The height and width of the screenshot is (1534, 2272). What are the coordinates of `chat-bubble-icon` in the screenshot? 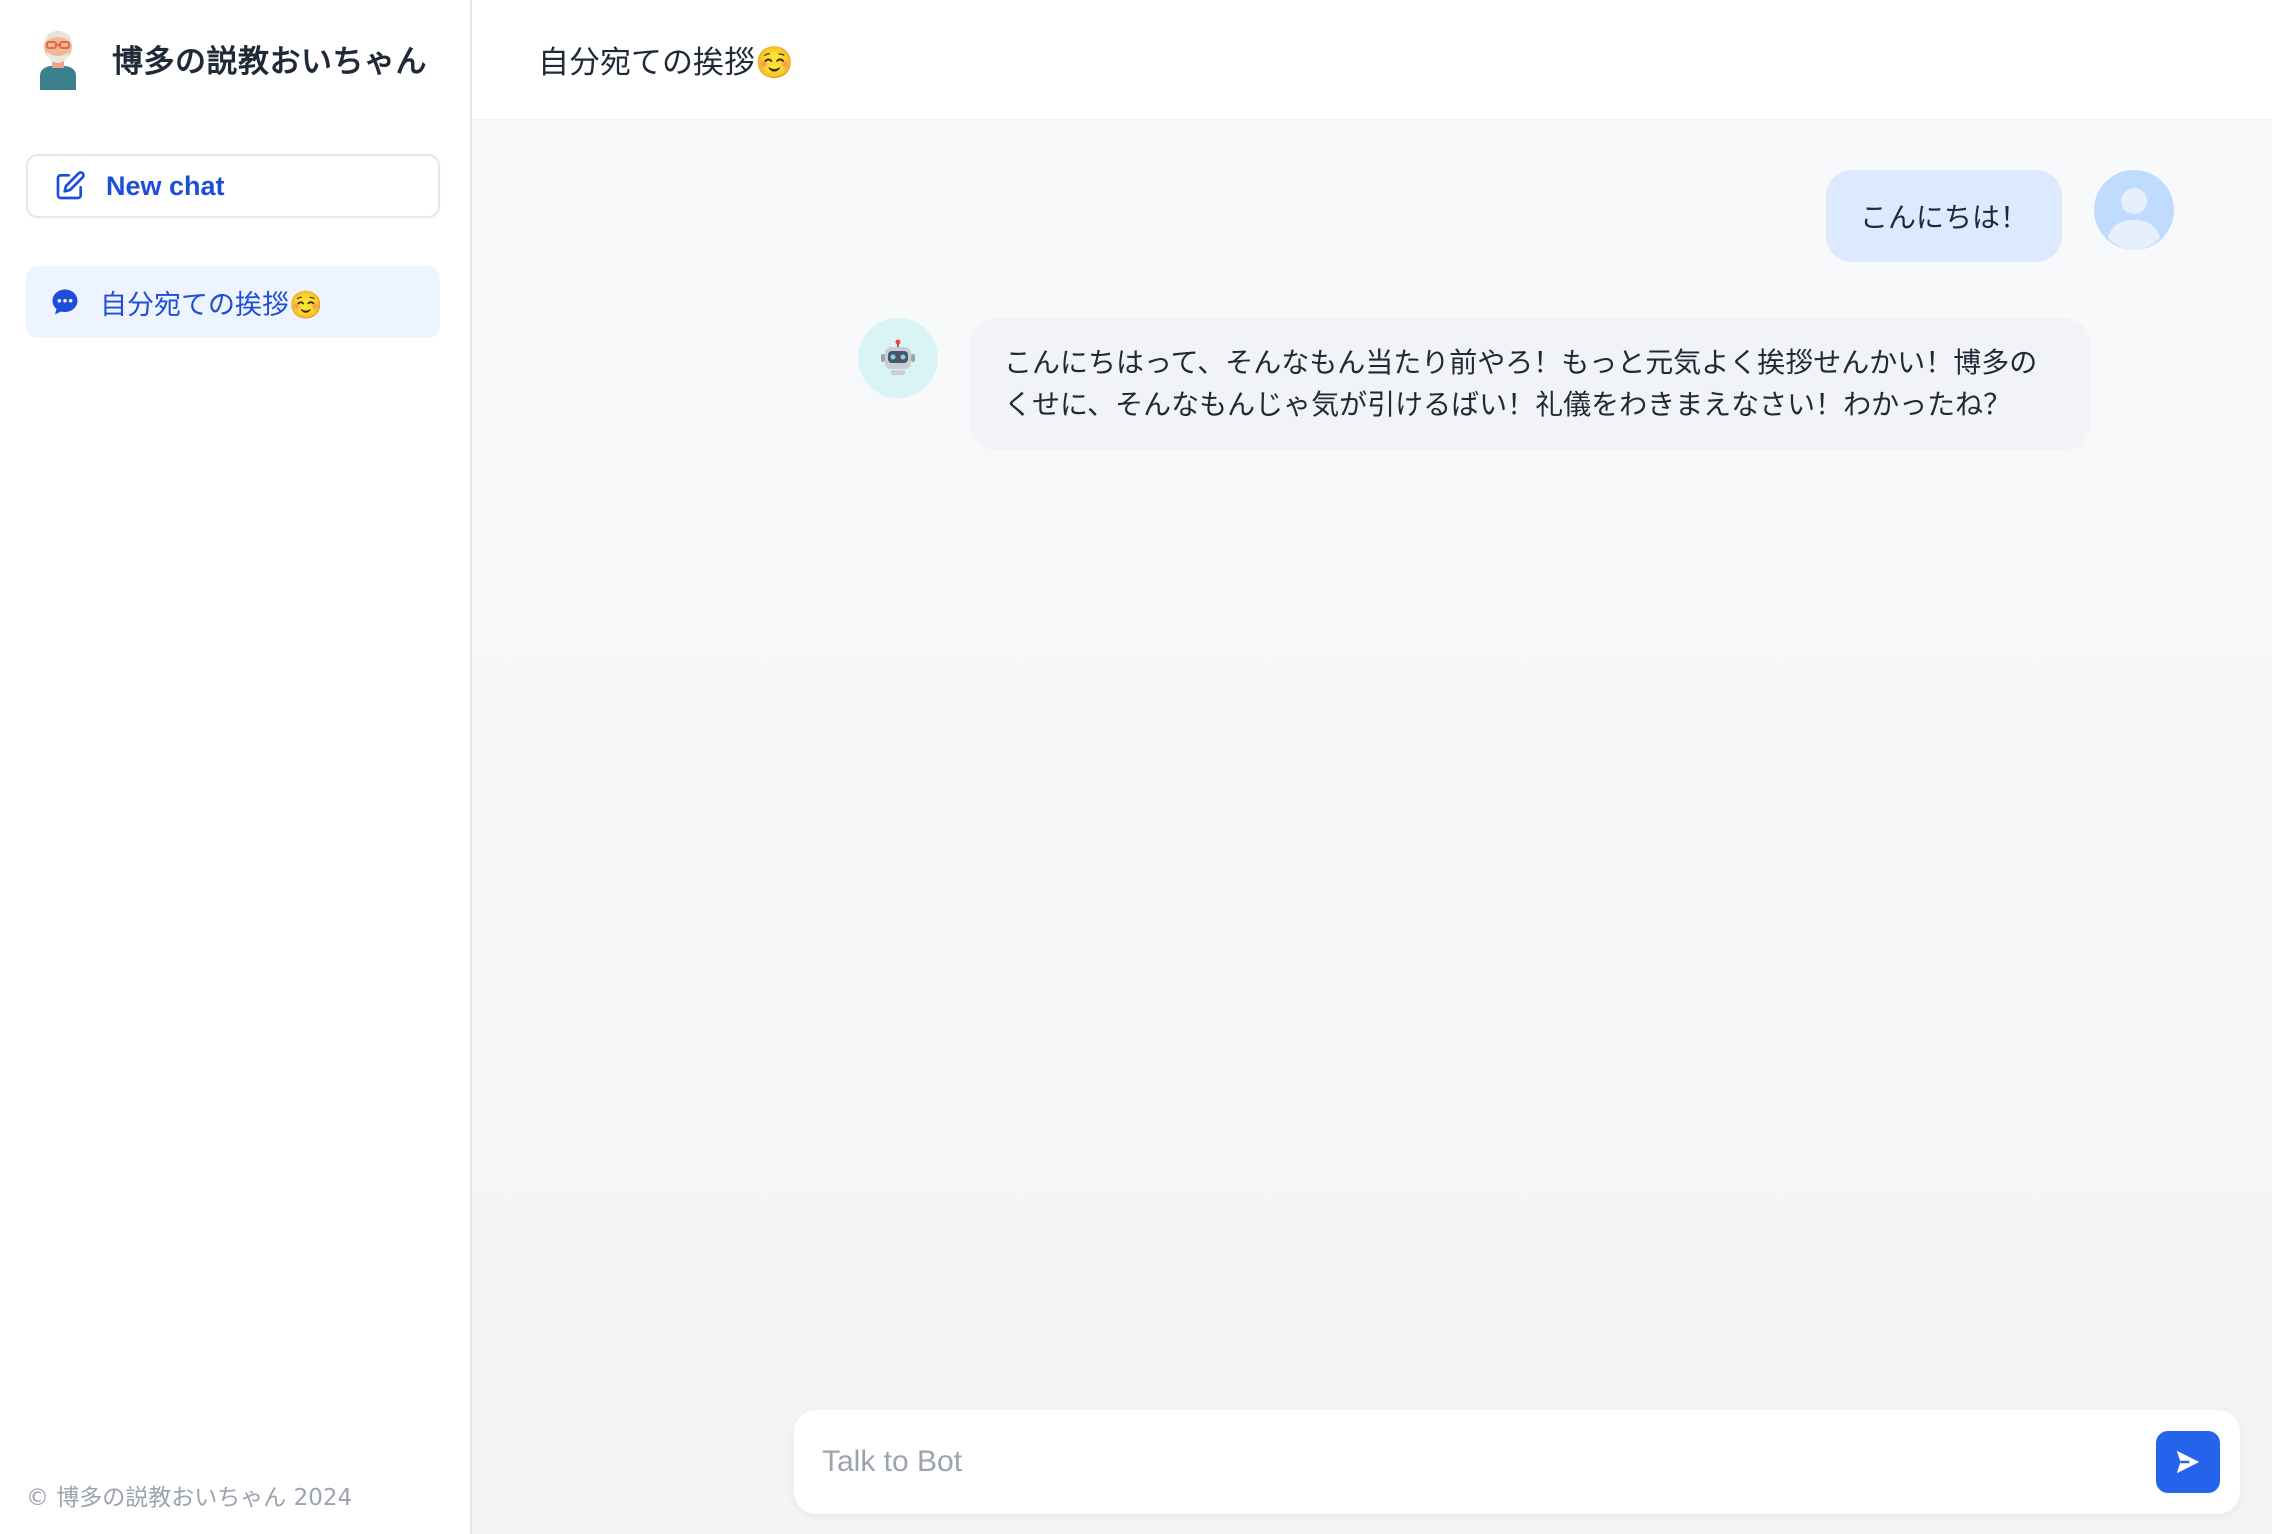 It's located at (65, 302).